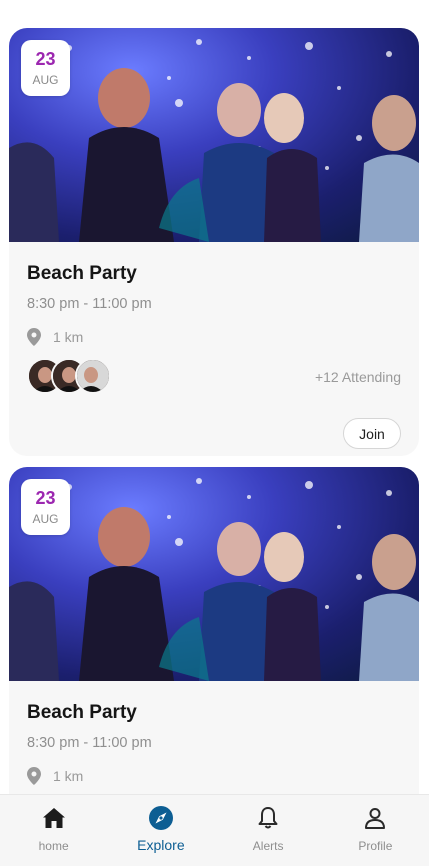  I want to click on compass-icon, so click(160, 818).